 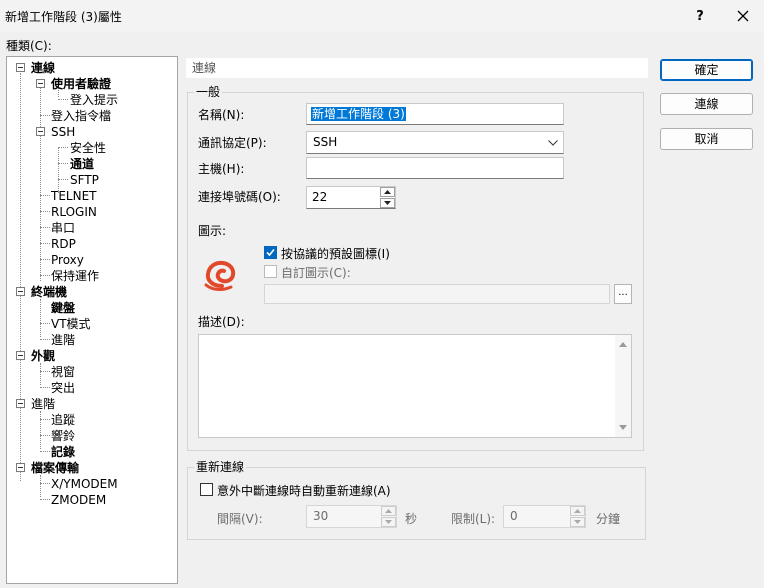 I want to click on tree-item-window: 視窗, so click(x=63, y=372).